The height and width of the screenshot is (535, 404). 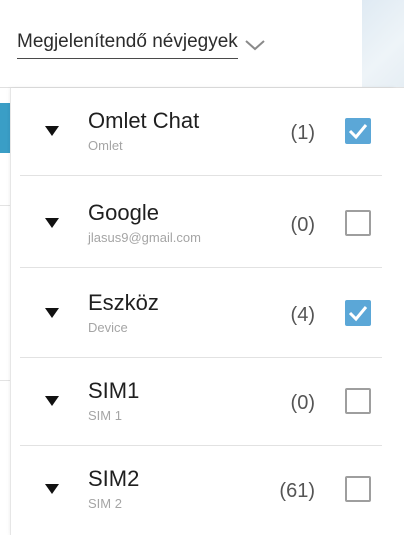 I want to click on account-type: SIM 2, so click(x=105, y=503).